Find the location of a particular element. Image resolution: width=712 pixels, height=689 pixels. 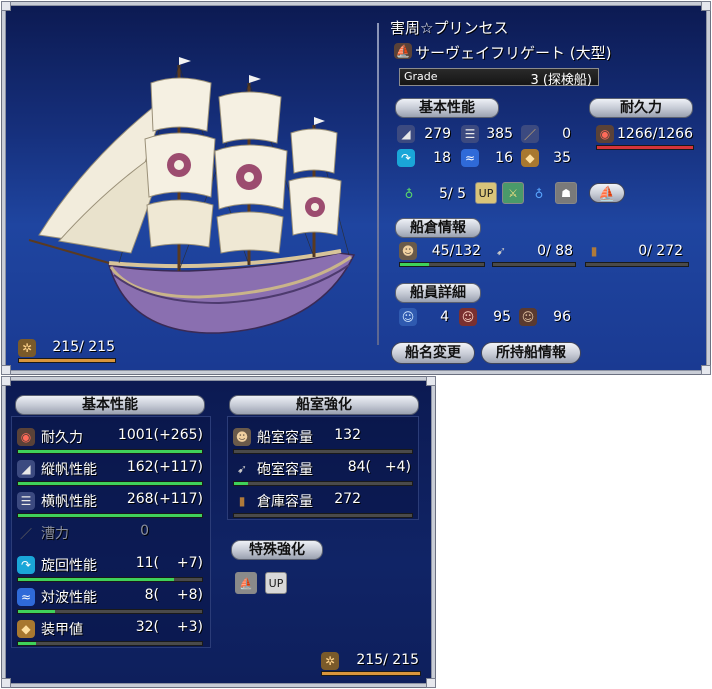

owned-ship-info-button: 所持船情報 is located at coordinates (531, 353).